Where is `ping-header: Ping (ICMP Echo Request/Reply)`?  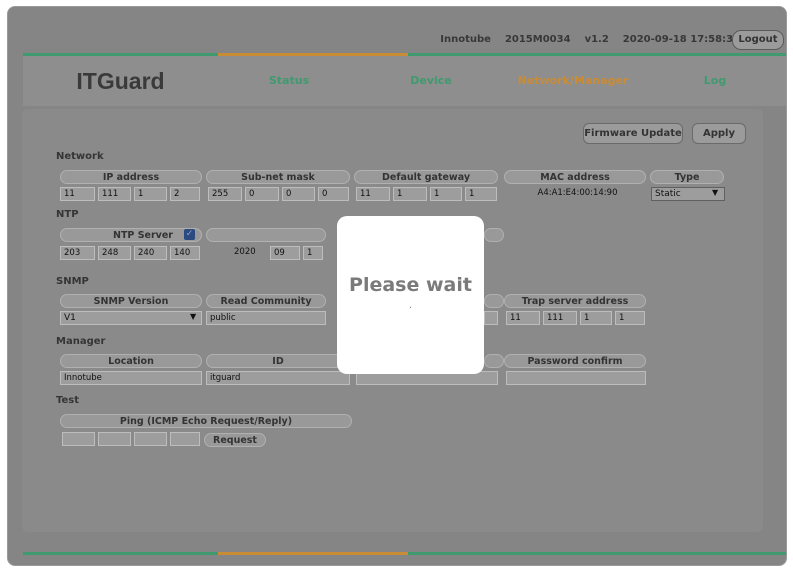 ping-header: Ping (ICMP Echo Request/Reply) is located at coordinates (206, 421).